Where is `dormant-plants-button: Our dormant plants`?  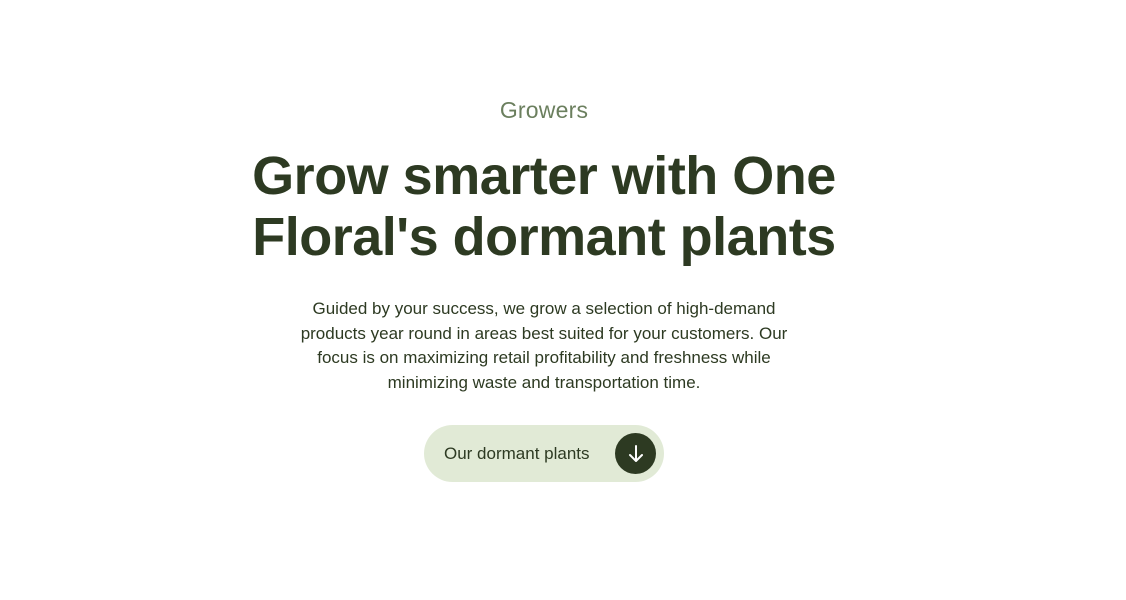
dormant-plants-button: Our dormant plants is located at coordinates (544, 453).